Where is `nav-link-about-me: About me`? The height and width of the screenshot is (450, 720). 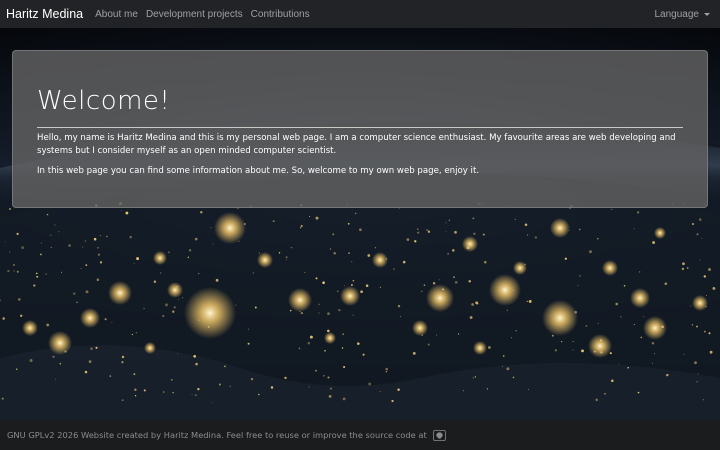 nav-link-about-me: About me is located at coordinates (116, 14).